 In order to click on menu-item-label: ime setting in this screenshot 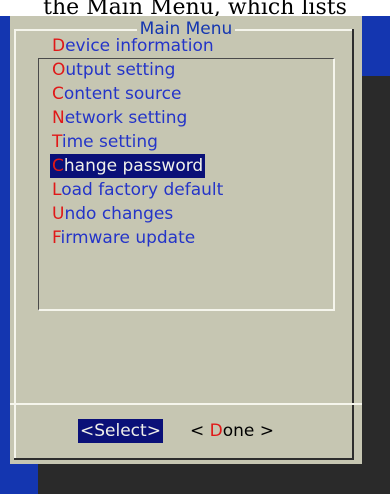, I will do `click(109, 142)`.